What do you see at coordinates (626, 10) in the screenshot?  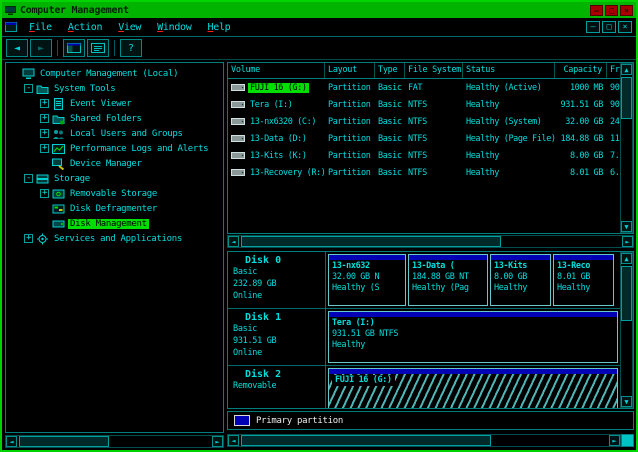 I see `close-icon: ×` at bounding box center [626, 10].